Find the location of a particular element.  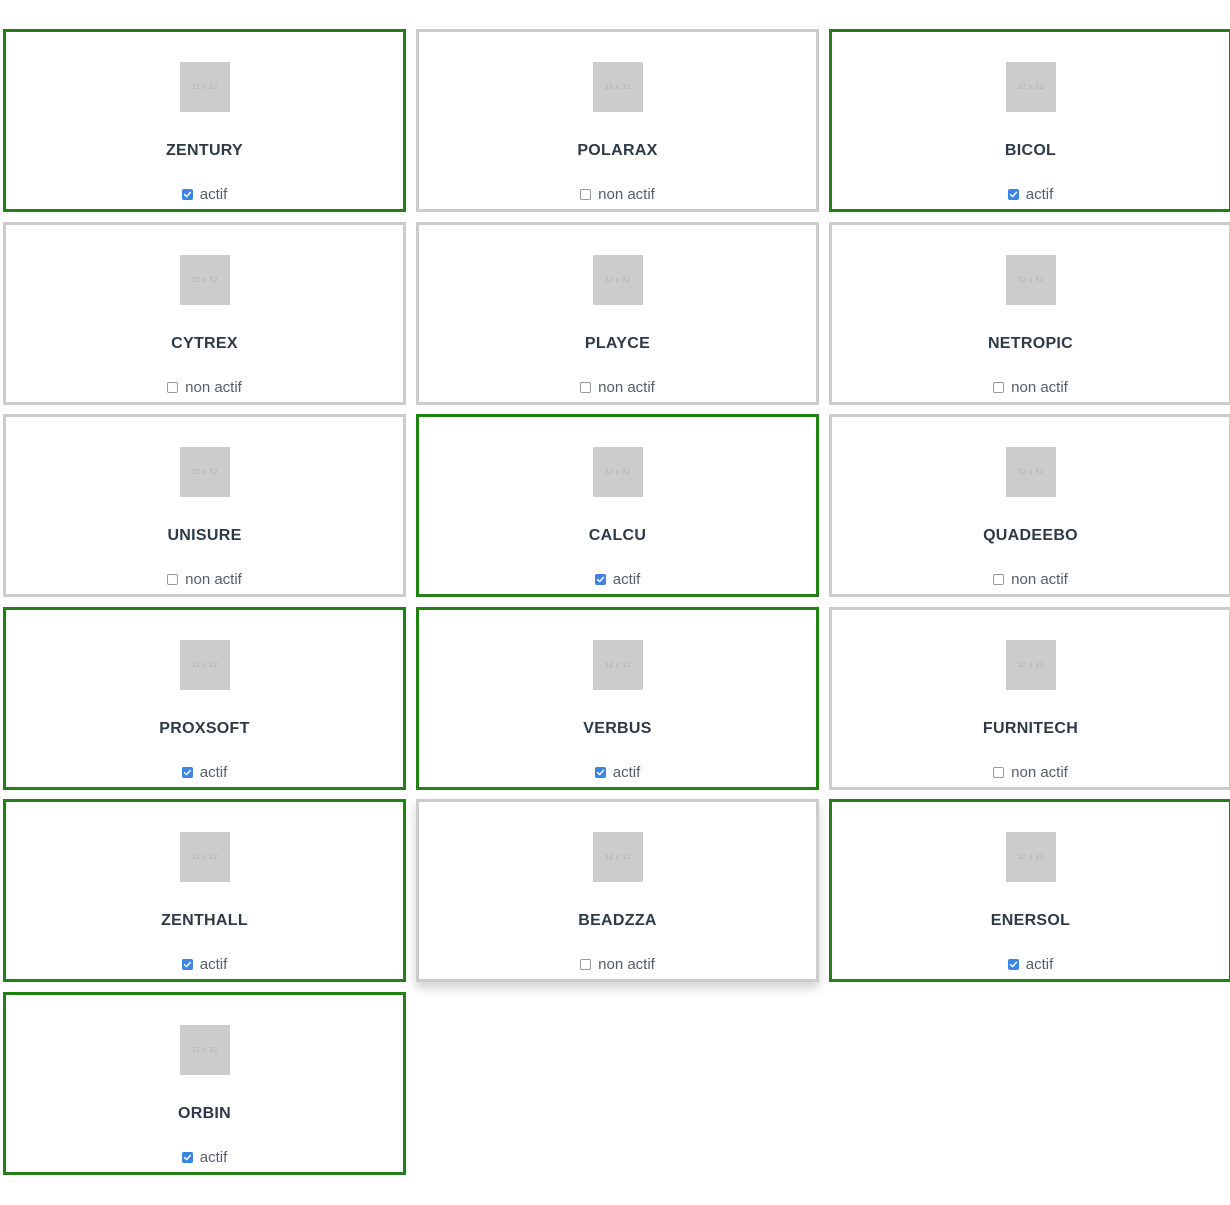

company-name: VERBUS is located at coordinates (617, 728).